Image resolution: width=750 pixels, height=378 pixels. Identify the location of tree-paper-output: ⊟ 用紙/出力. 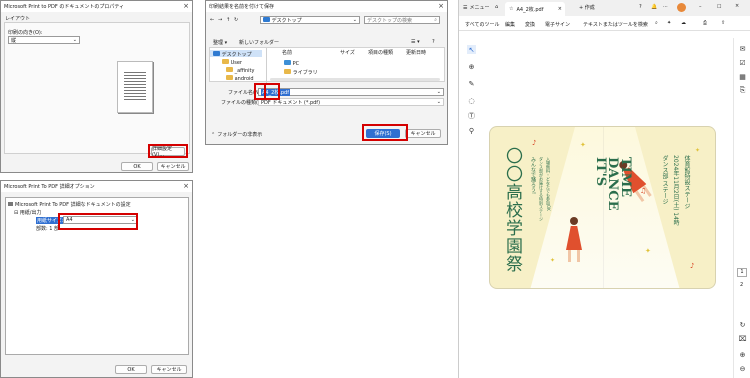
(27, 212).